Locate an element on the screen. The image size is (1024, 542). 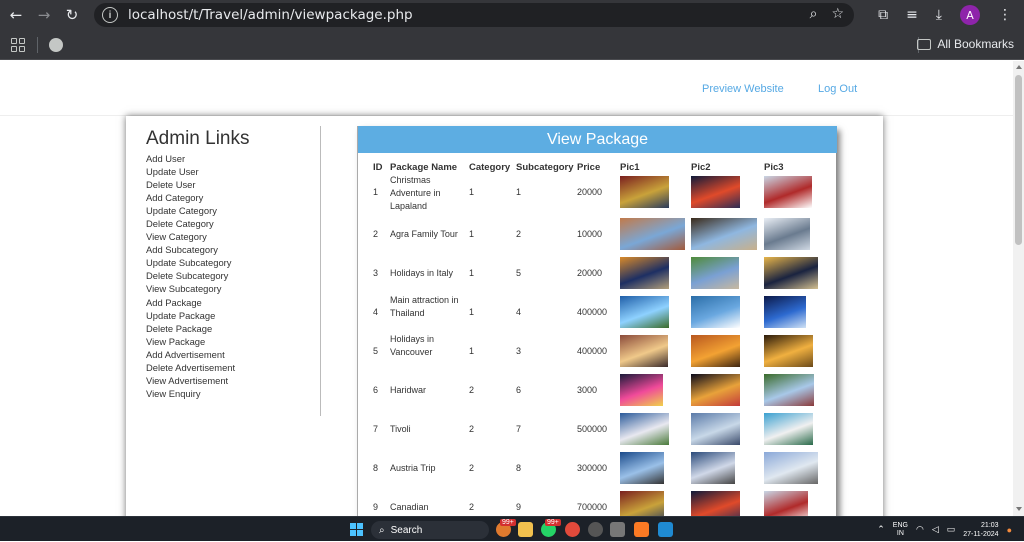
download-icon: ⤓ is located at coordinates (939, 15).